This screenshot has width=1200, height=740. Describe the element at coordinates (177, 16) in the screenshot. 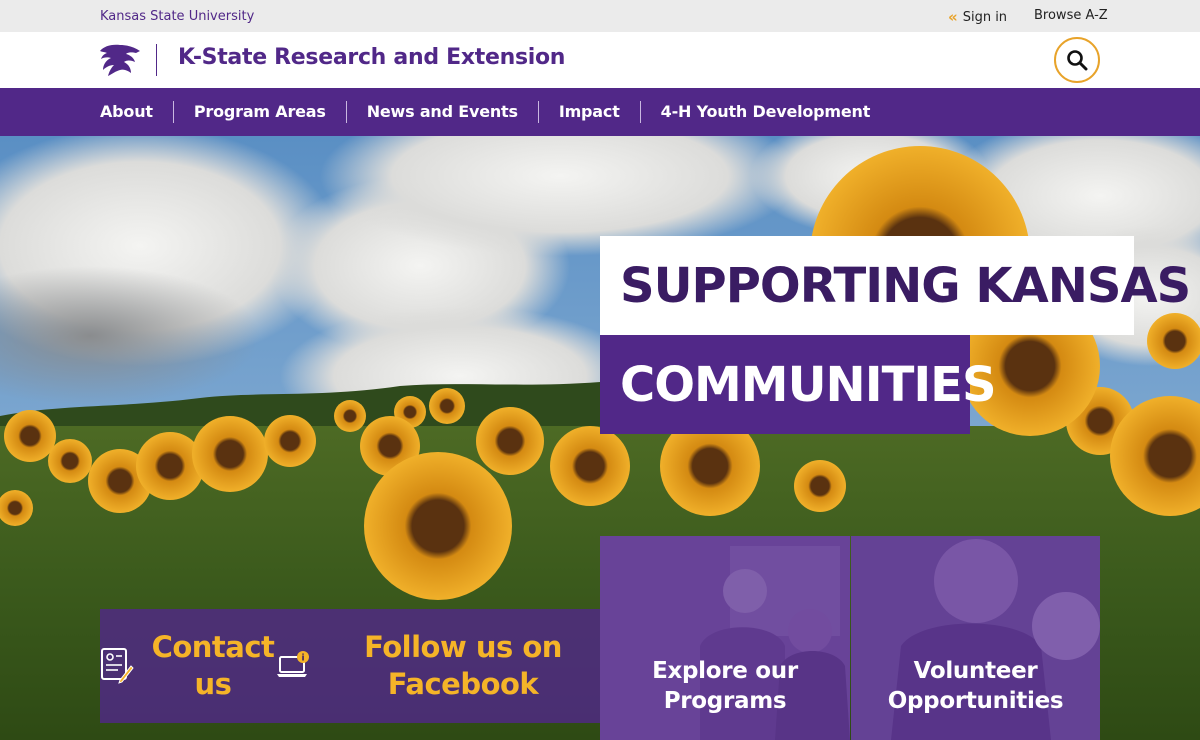

I see `university-link: Kansas State University` at that location.